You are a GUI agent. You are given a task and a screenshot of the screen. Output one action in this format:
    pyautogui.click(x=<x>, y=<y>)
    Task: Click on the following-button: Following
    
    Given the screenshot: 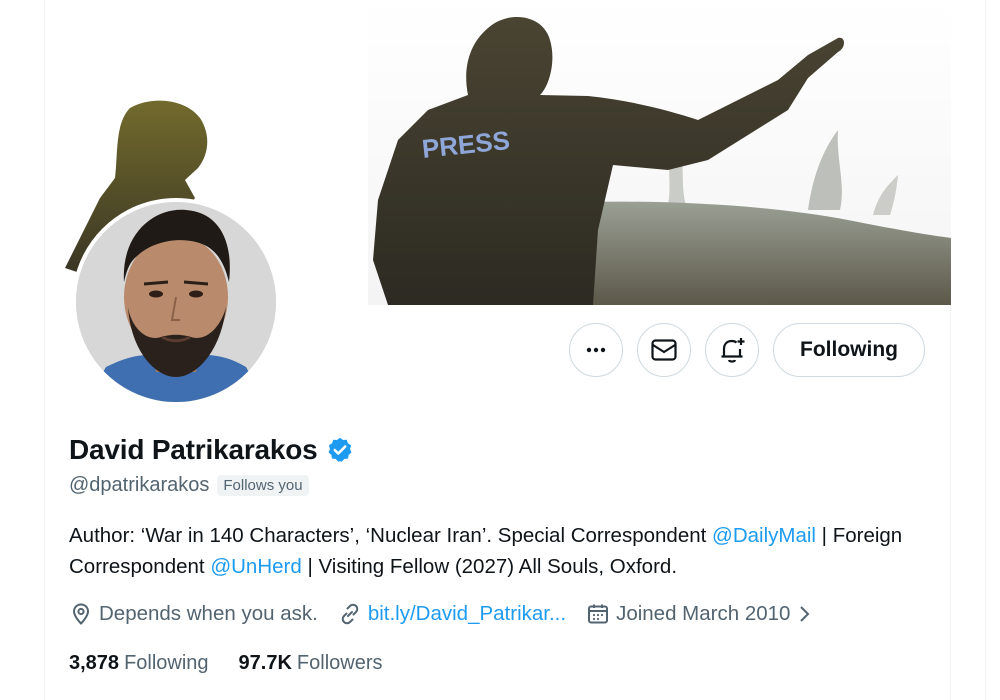 What is the action you would take?
    pyautogui.click(x=849, y=350)
    